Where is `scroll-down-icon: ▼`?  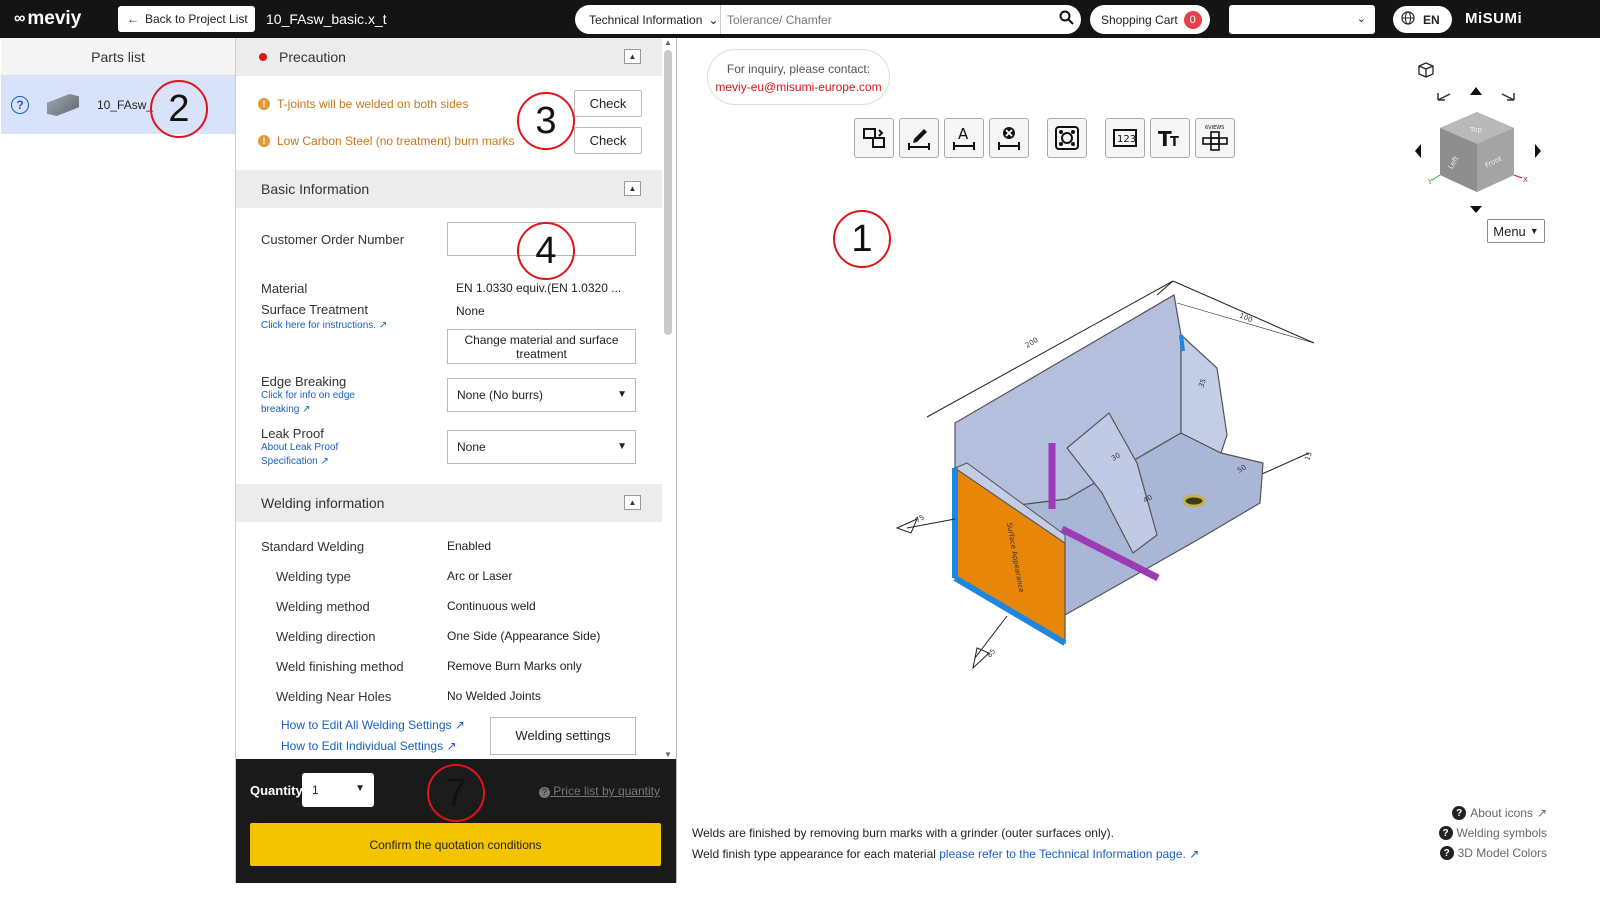 scroll-down-icon: ▼ is located at coordinates (668, 754).